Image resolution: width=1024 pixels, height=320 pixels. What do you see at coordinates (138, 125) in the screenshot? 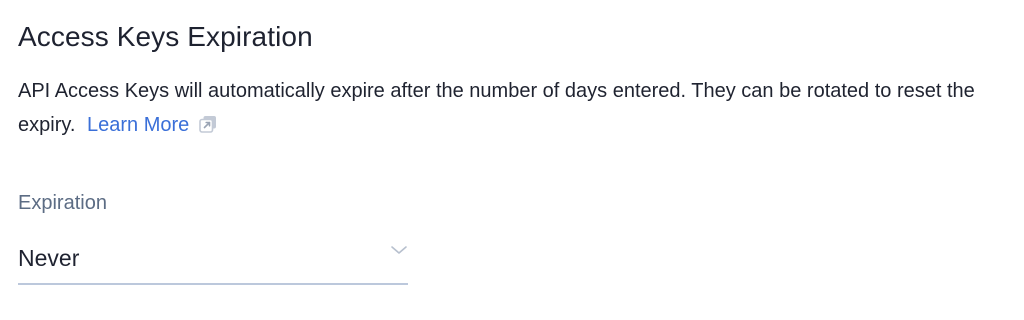
I see `learn-more-link: Learn More` at bounding box center [138, 125].